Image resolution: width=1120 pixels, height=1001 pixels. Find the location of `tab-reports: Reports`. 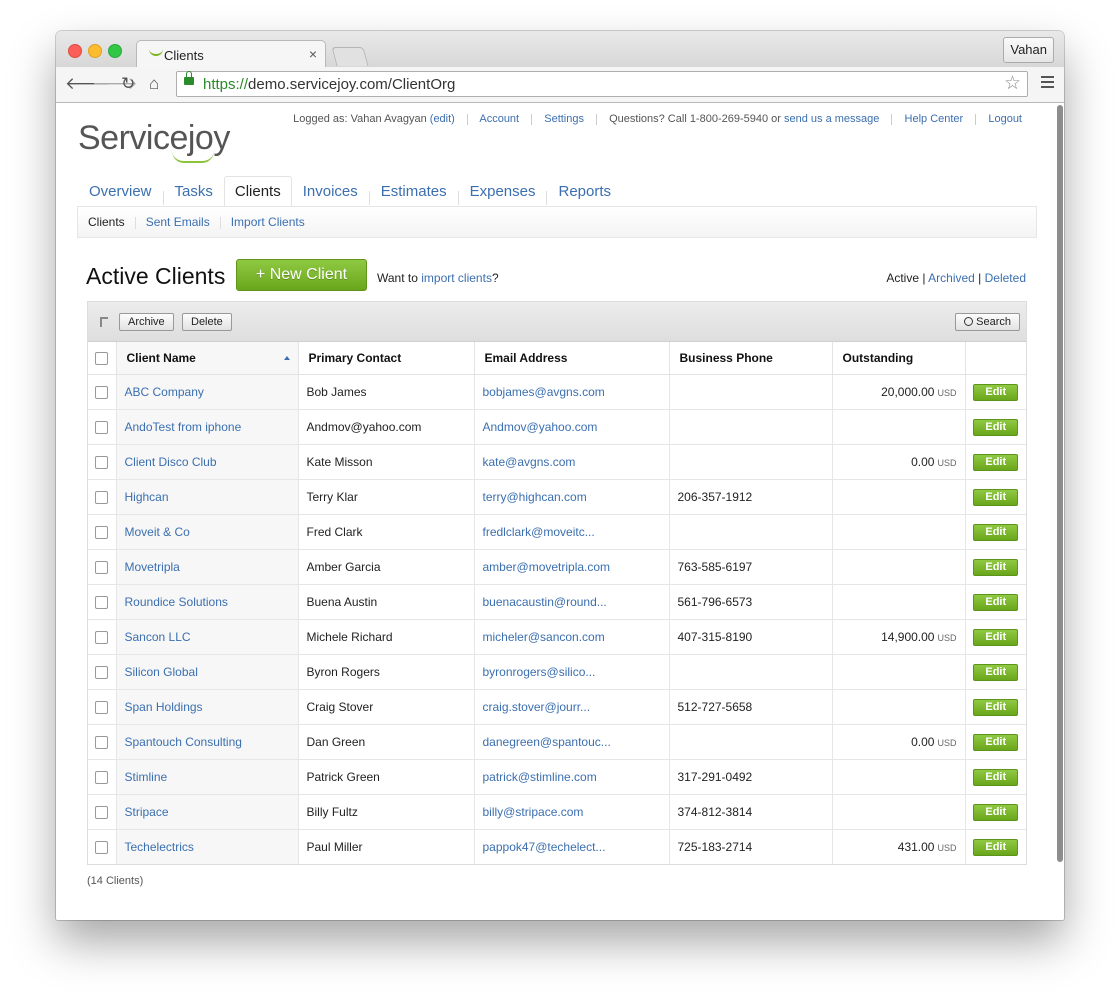

tab-reports: Reports is located at coordinates (584, 191).